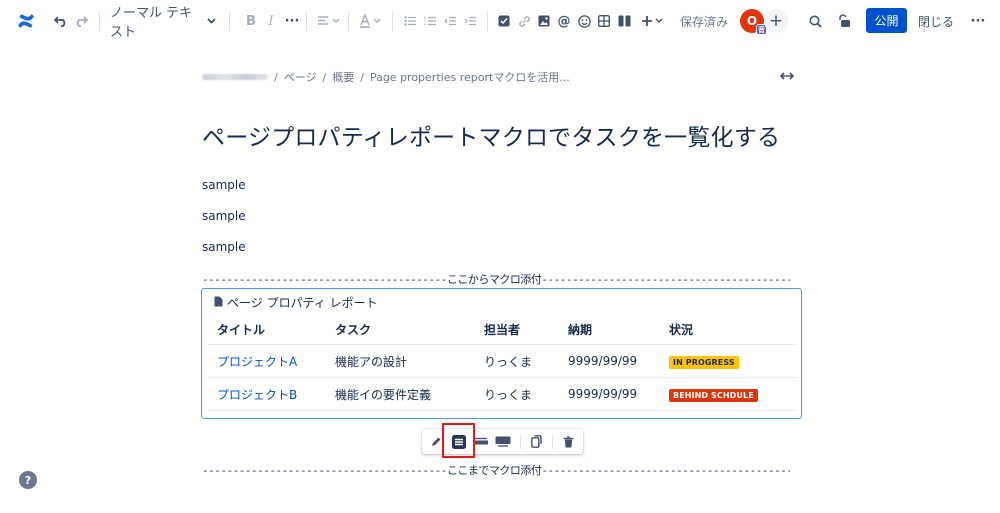 Image resolution: width=1000 pixels, height=513 pixels. I want to click on plus-icon: +, so click(776, 21).